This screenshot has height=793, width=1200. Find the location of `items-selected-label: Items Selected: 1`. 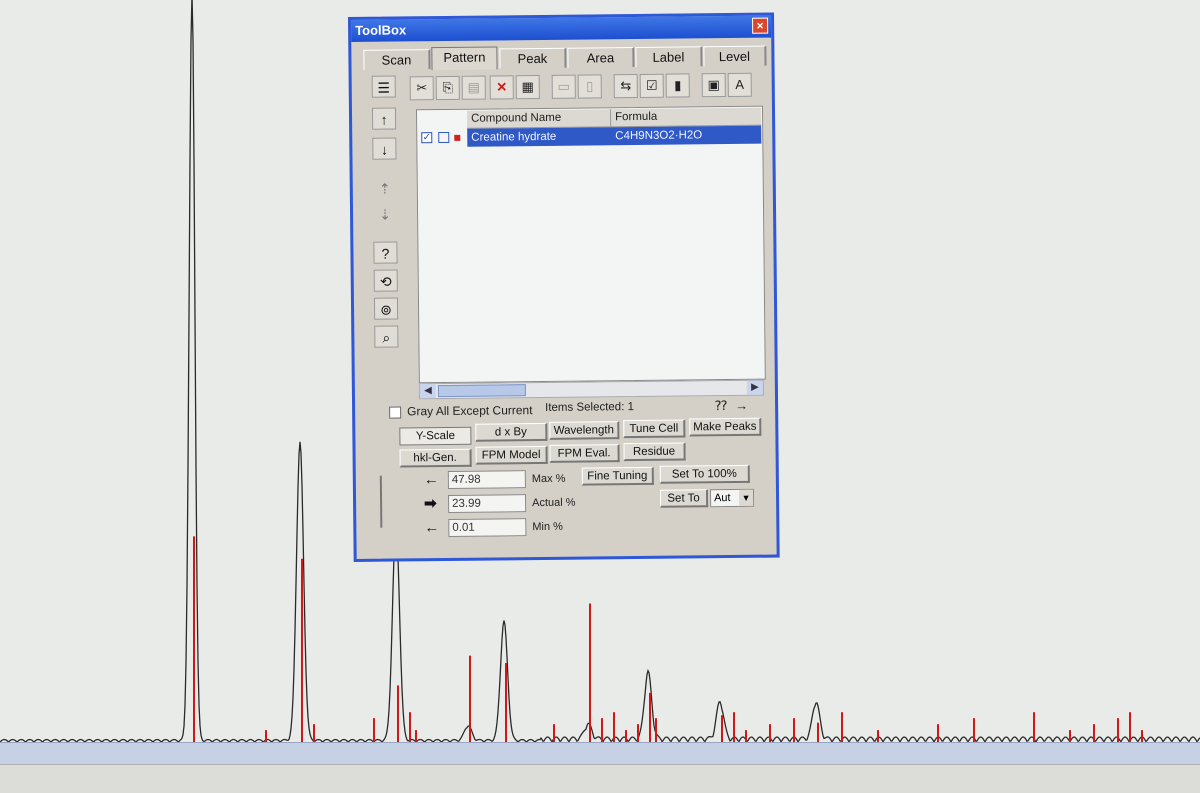

items-selected-label: Items Selected: 1 is located at coordinates (589, 407).